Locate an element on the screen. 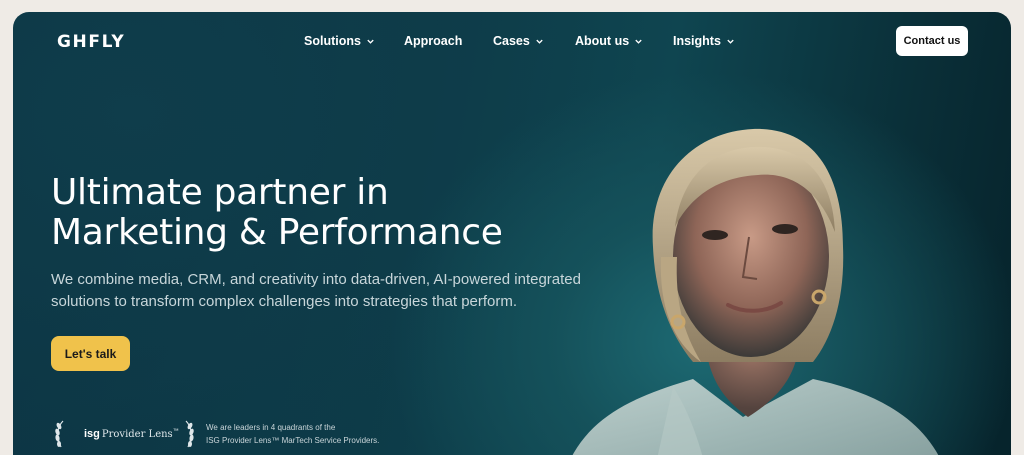 Image resolution: width=1024 pixels, height=455 pixels. brand-logo: GHFLY is located at coordinates (91, 42).